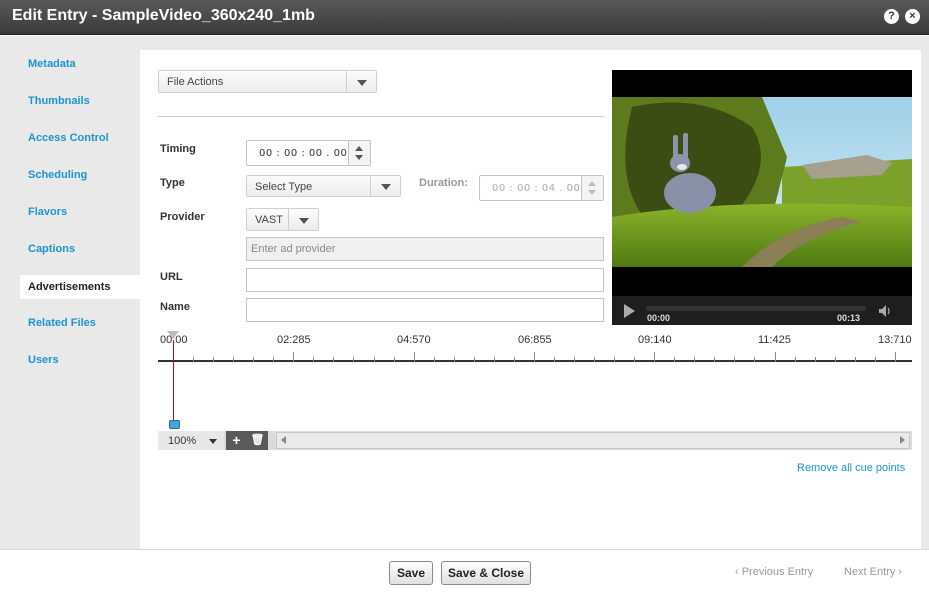  I want to click on sidebar-item-users: Users, so click(80, 360).